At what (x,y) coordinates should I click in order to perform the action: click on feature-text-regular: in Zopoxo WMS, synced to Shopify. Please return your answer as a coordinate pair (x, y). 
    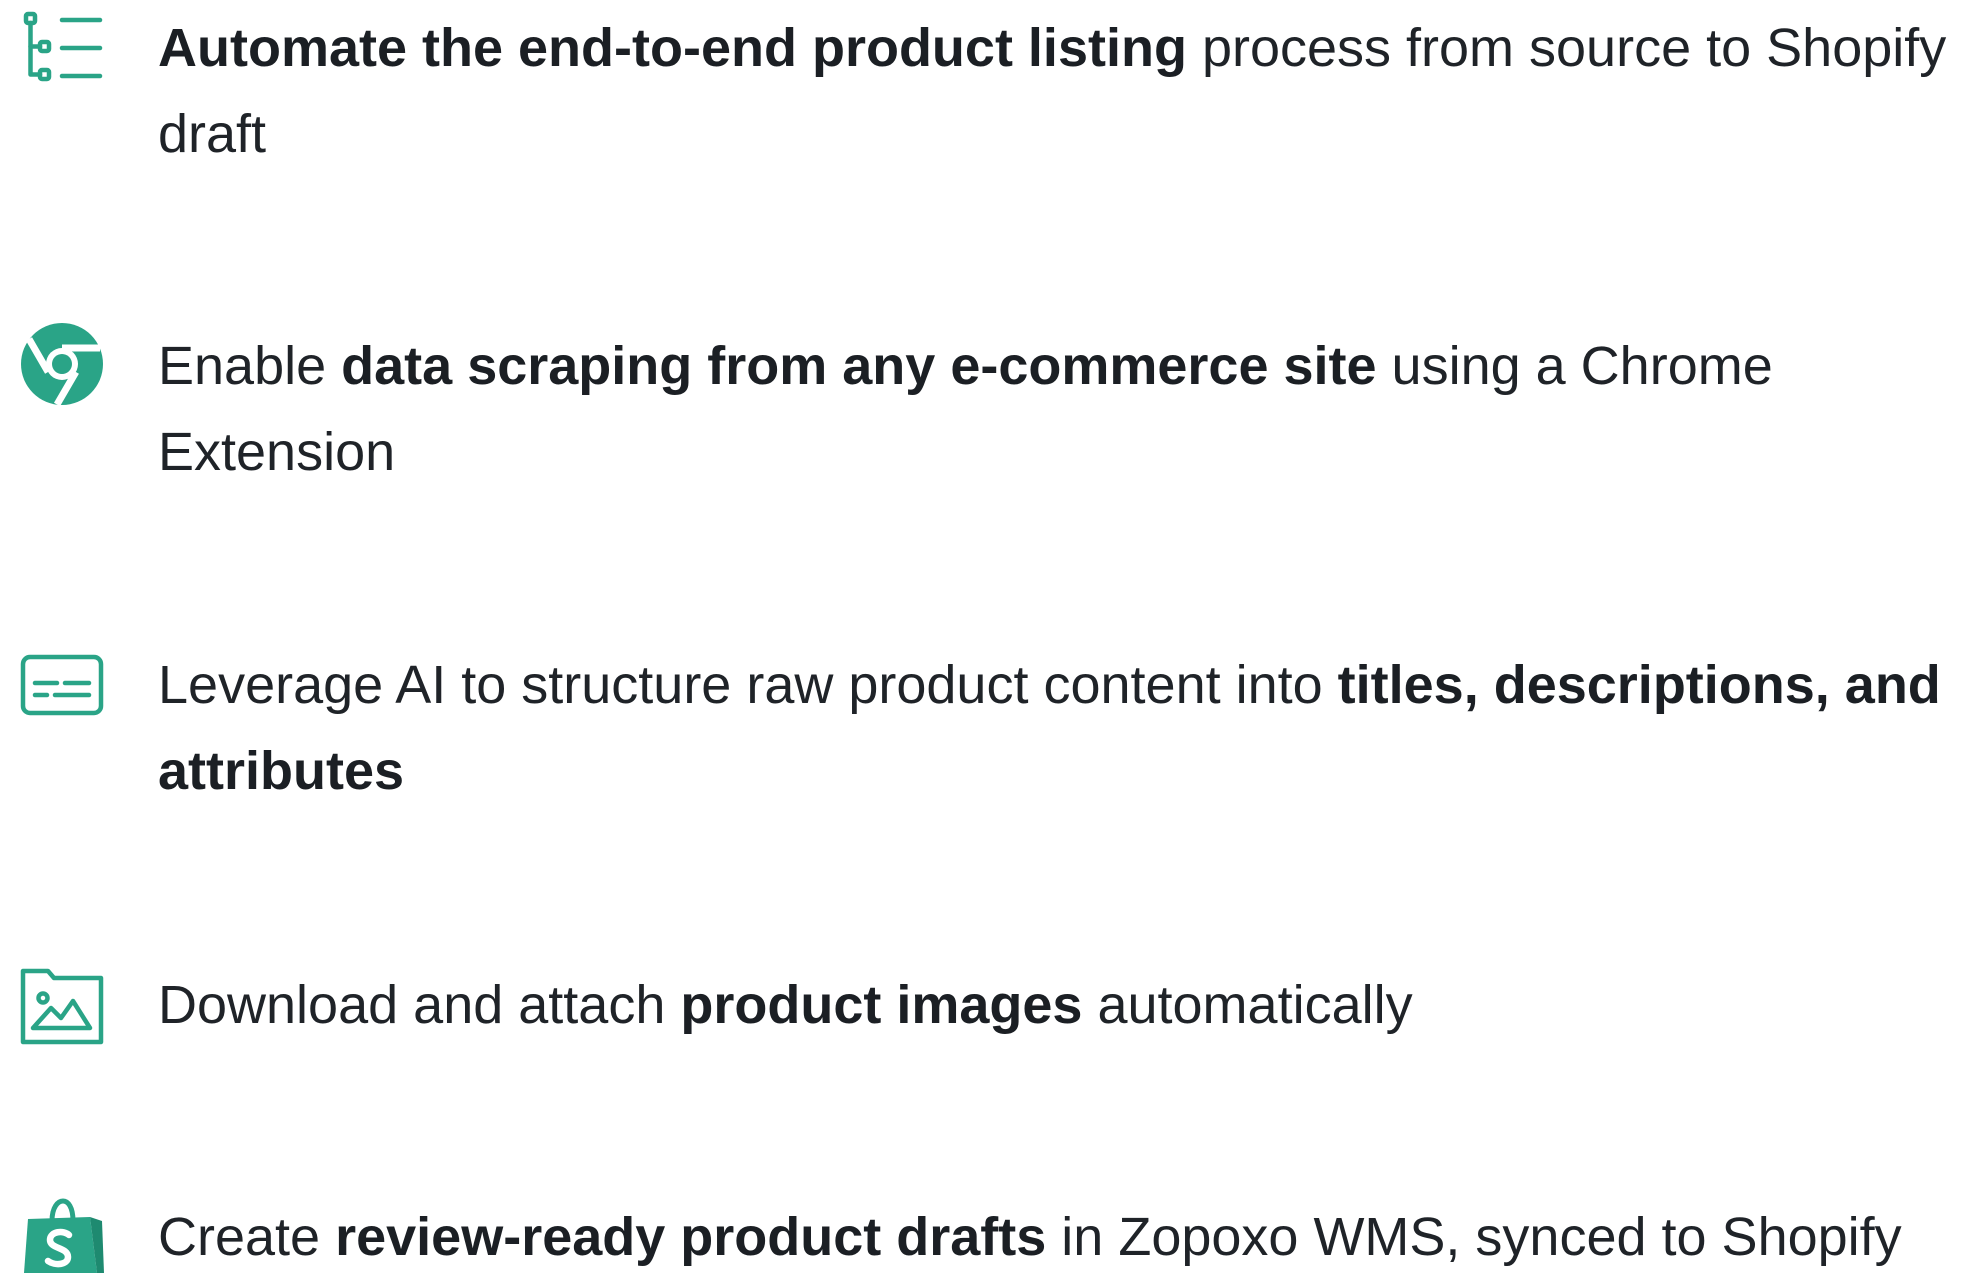
    Looking at the image, I should click on (1474, 1237).